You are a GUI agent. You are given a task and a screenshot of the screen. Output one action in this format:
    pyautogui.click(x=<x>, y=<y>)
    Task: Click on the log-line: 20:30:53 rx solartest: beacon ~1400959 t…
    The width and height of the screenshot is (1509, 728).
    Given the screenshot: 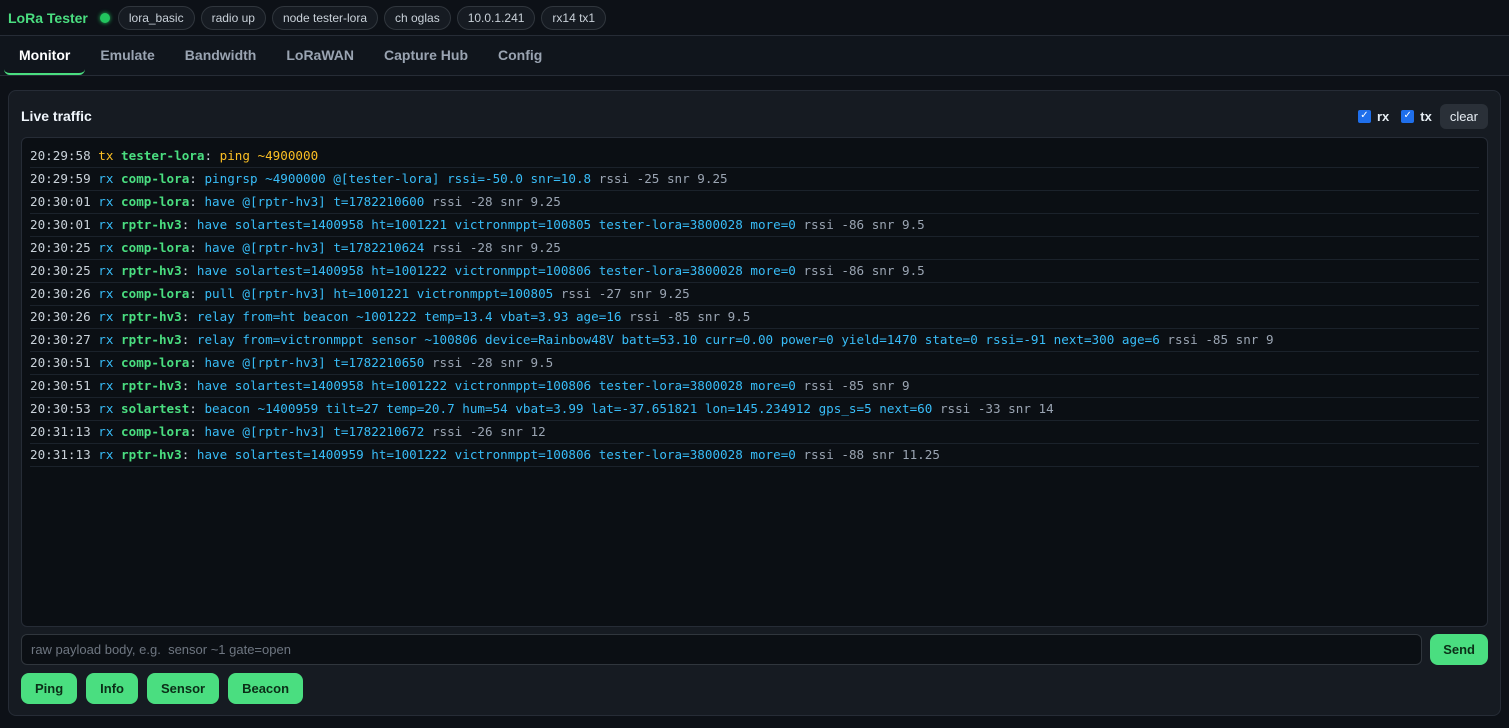 What is the action you would take?
    pyautogui.click(x=754, y=409)
    